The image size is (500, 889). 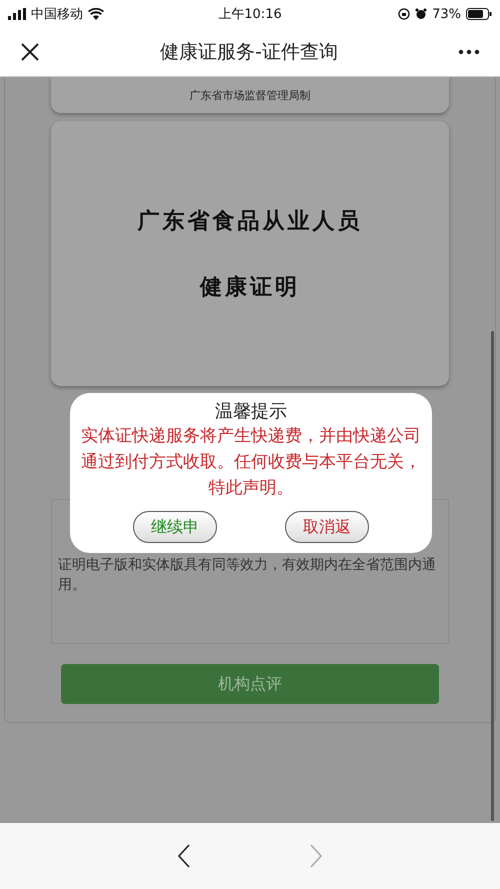 I want to click on forward-chevron-icon, so click(x=316, y=856).